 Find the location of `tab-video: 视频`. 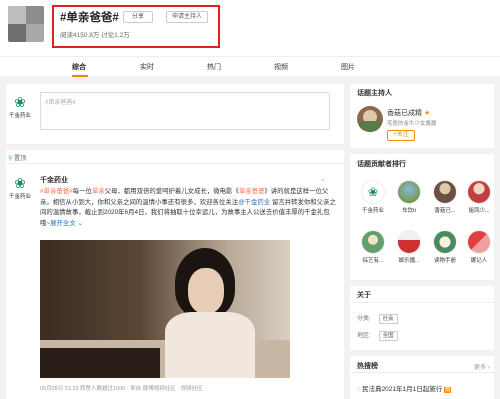

tab-video: 视频 is located at coordinates (281, 67).